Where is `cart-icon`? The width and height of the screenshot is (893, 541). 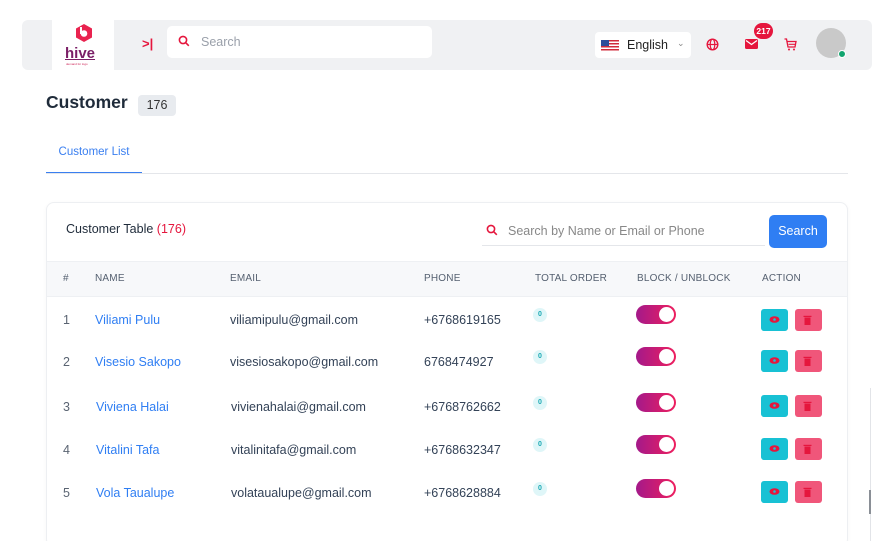
cart-icon is located at coordinates (790, 44).